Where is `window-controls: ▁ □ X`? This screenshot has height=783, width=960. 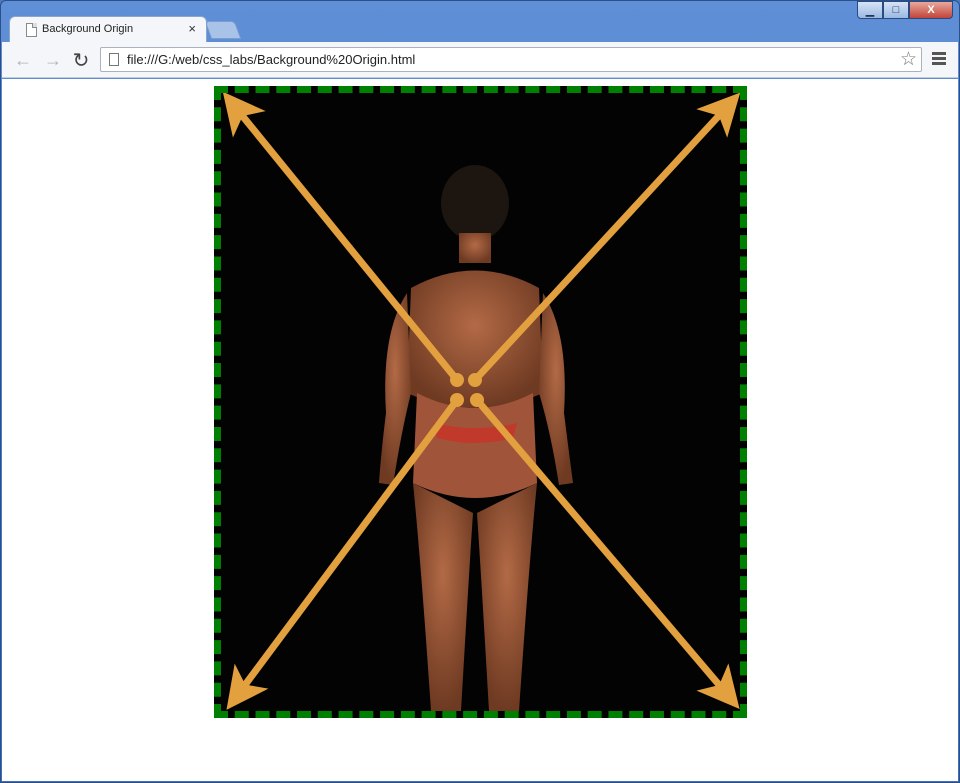
window-controls: ▁ □ X is located at coordinates (905, 10).